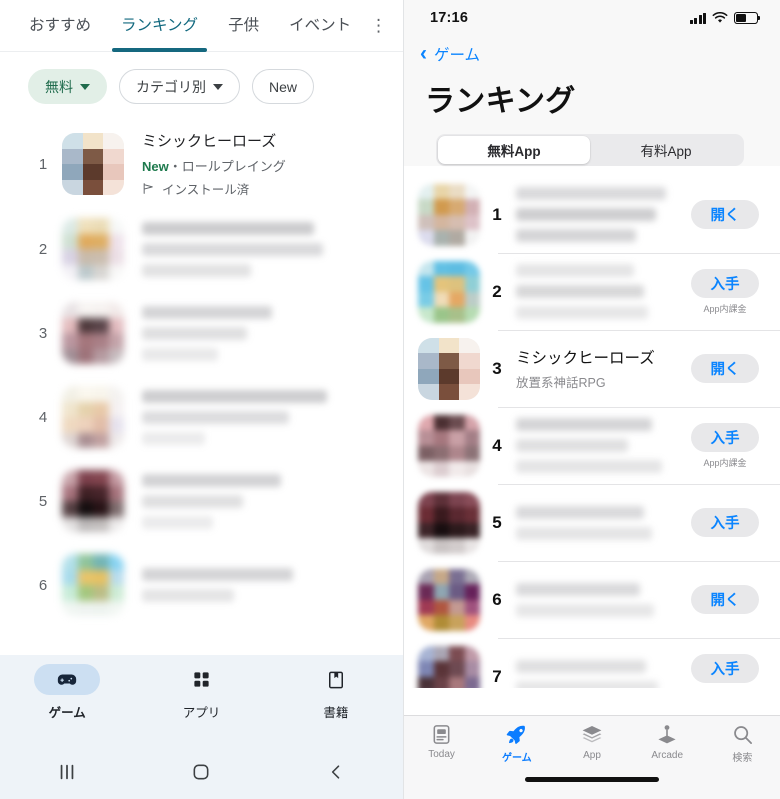 This screenshot has width=780, height=799. I want to click on bottom-nav-games-label: ゲーム, so click(67, 713).